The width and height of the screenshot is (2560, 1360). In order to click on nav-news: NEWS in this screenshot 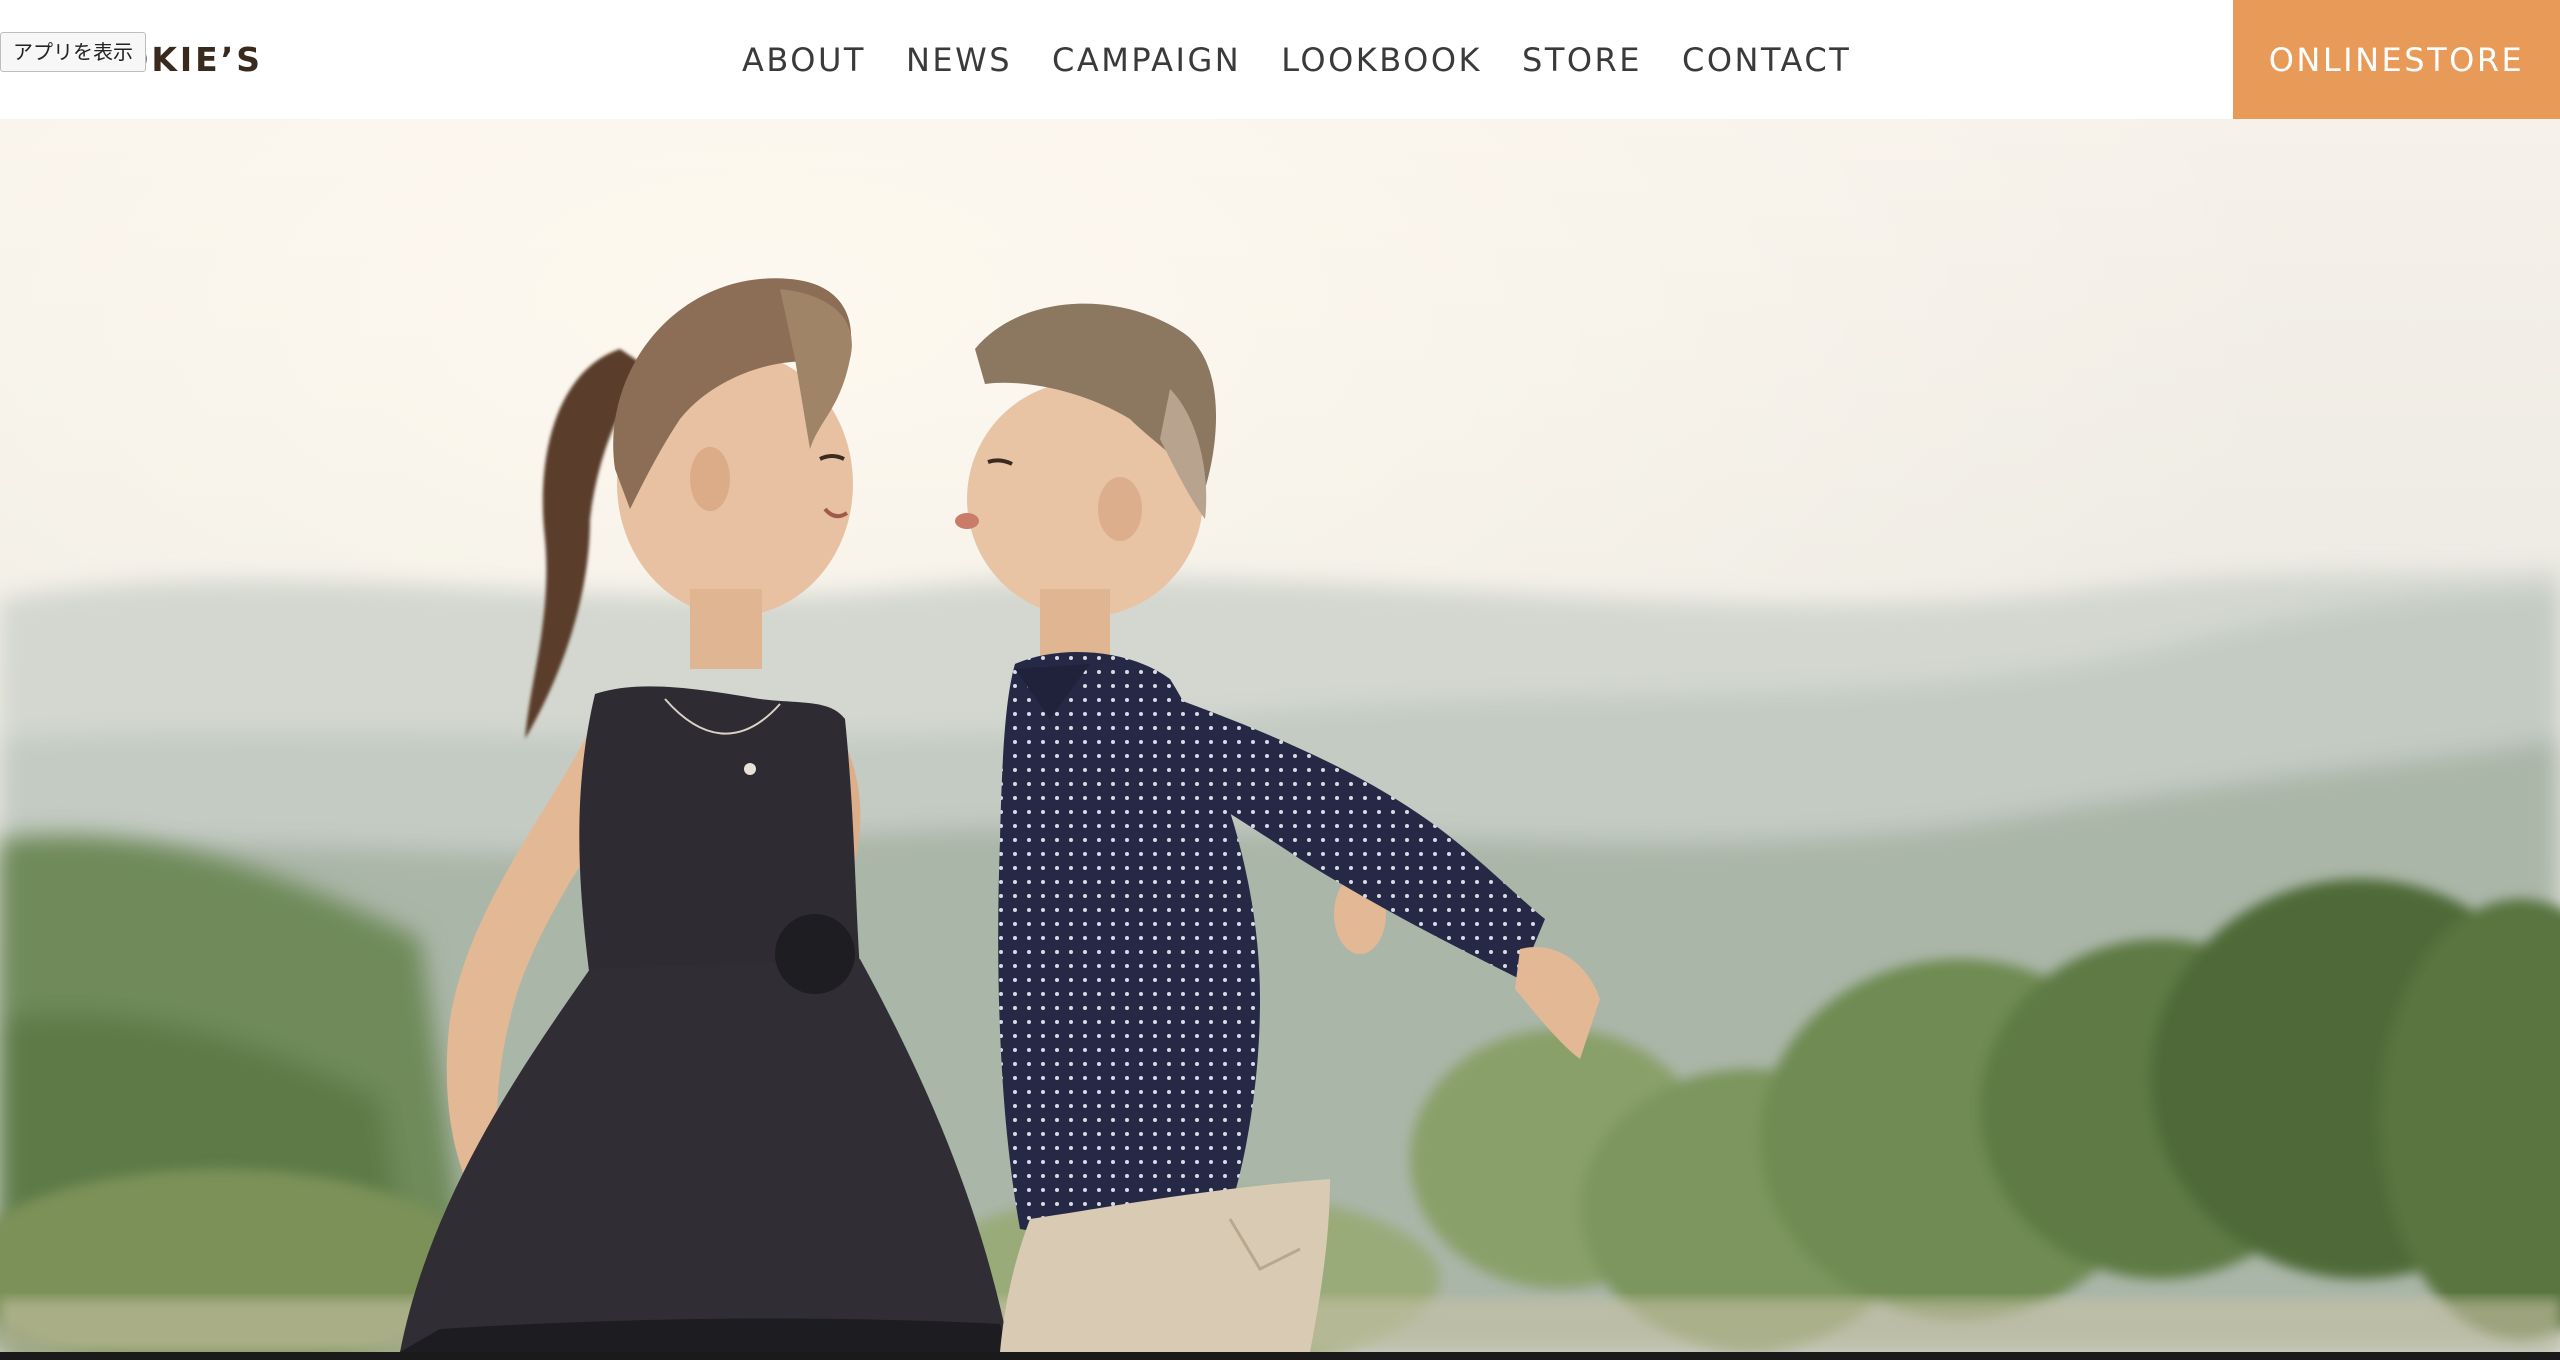, I will do `click(959, 60)`.